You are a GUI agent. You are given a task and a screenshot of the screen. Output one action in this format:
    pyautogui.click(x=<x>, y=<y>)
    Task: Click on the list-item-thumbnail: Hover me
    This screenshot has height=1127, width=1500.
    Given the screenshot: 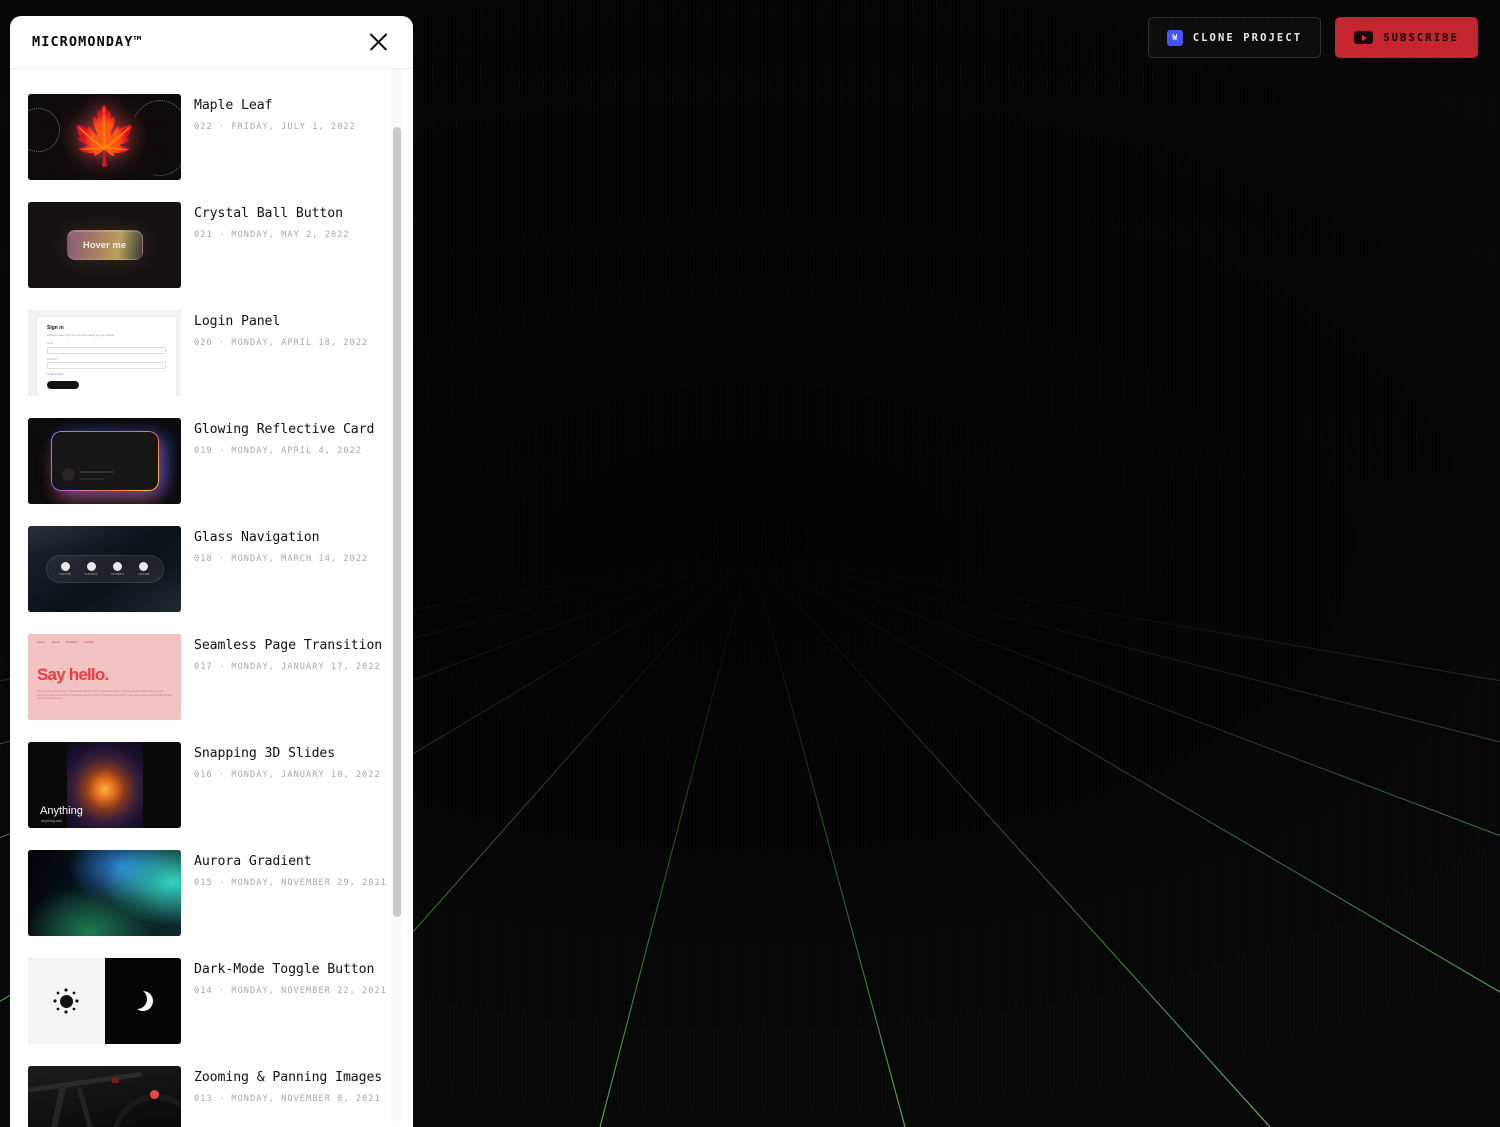 What is the action you would take?
    pyautogui.click(x=104, y=245)
    